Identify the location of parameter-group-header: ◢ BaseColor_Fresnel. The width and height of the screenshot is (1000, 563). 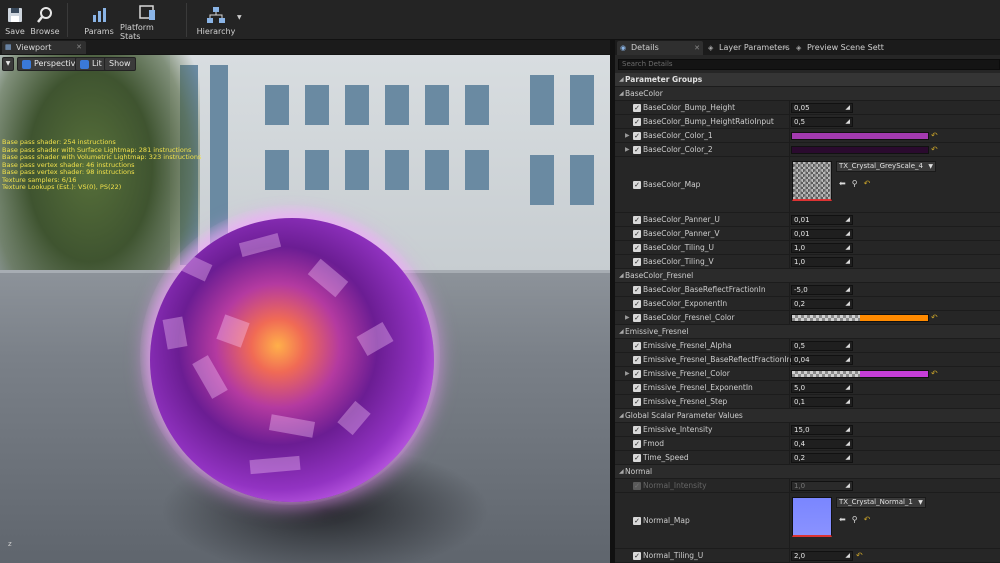
(807, 276).